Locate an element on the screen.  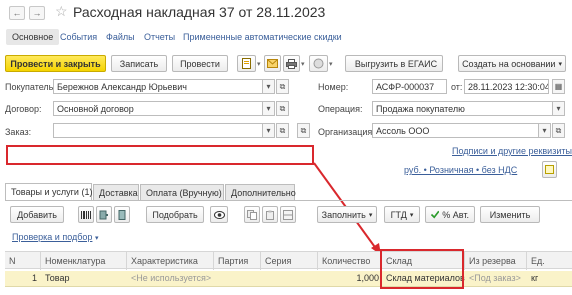
cell-reserve: <Под заказ> is located at coordinates (496, 278).